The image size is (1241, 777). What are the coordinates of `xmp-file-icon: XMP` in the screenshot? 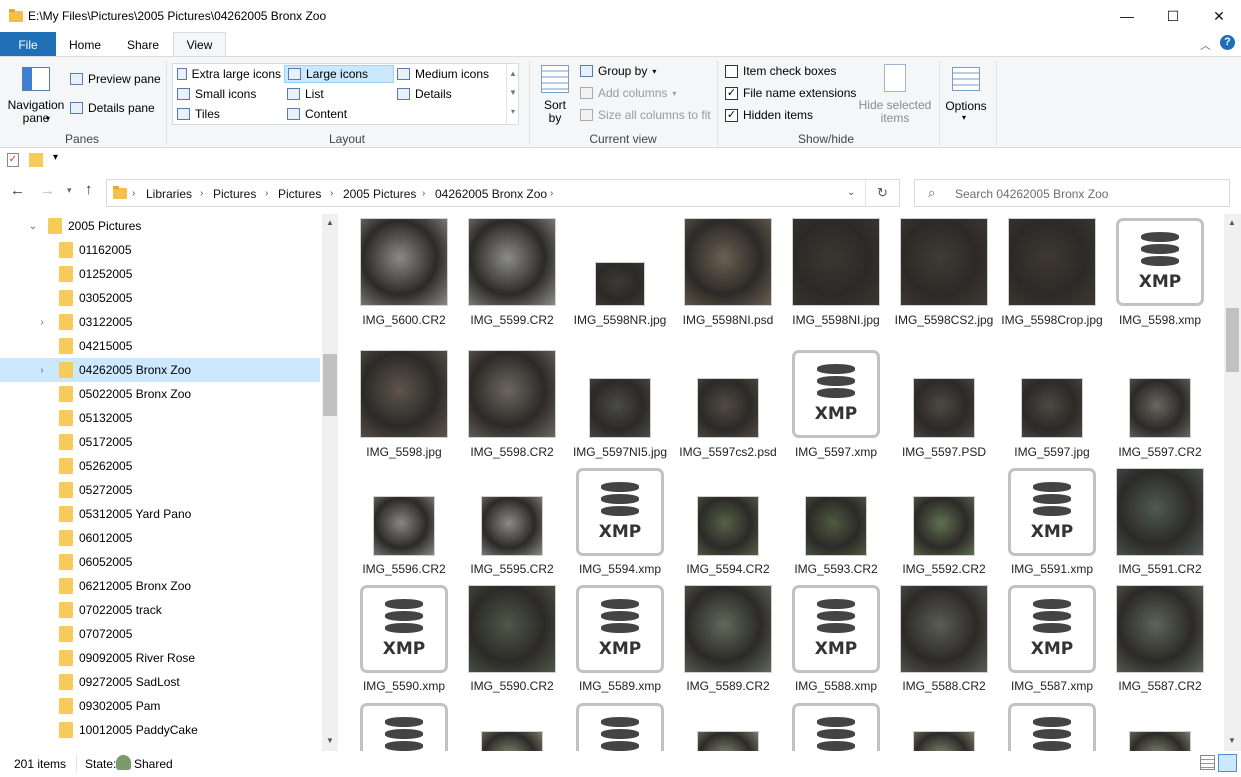 It's located at (1160, 262).